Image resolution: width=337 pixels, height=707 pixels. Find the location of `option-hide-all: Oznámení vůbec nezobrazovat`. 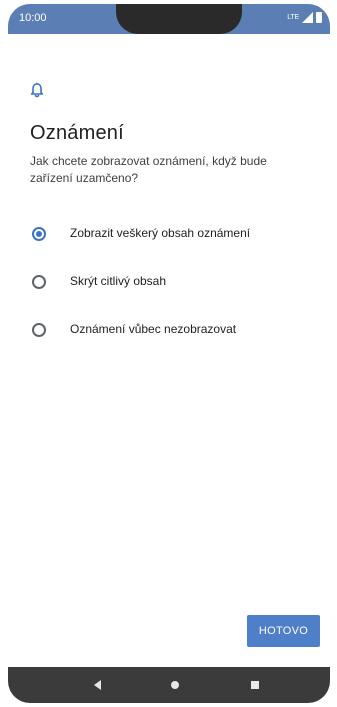

option-hide-all: Oznámení vůbec nezobrazovat is located at coordinates (169, 332).